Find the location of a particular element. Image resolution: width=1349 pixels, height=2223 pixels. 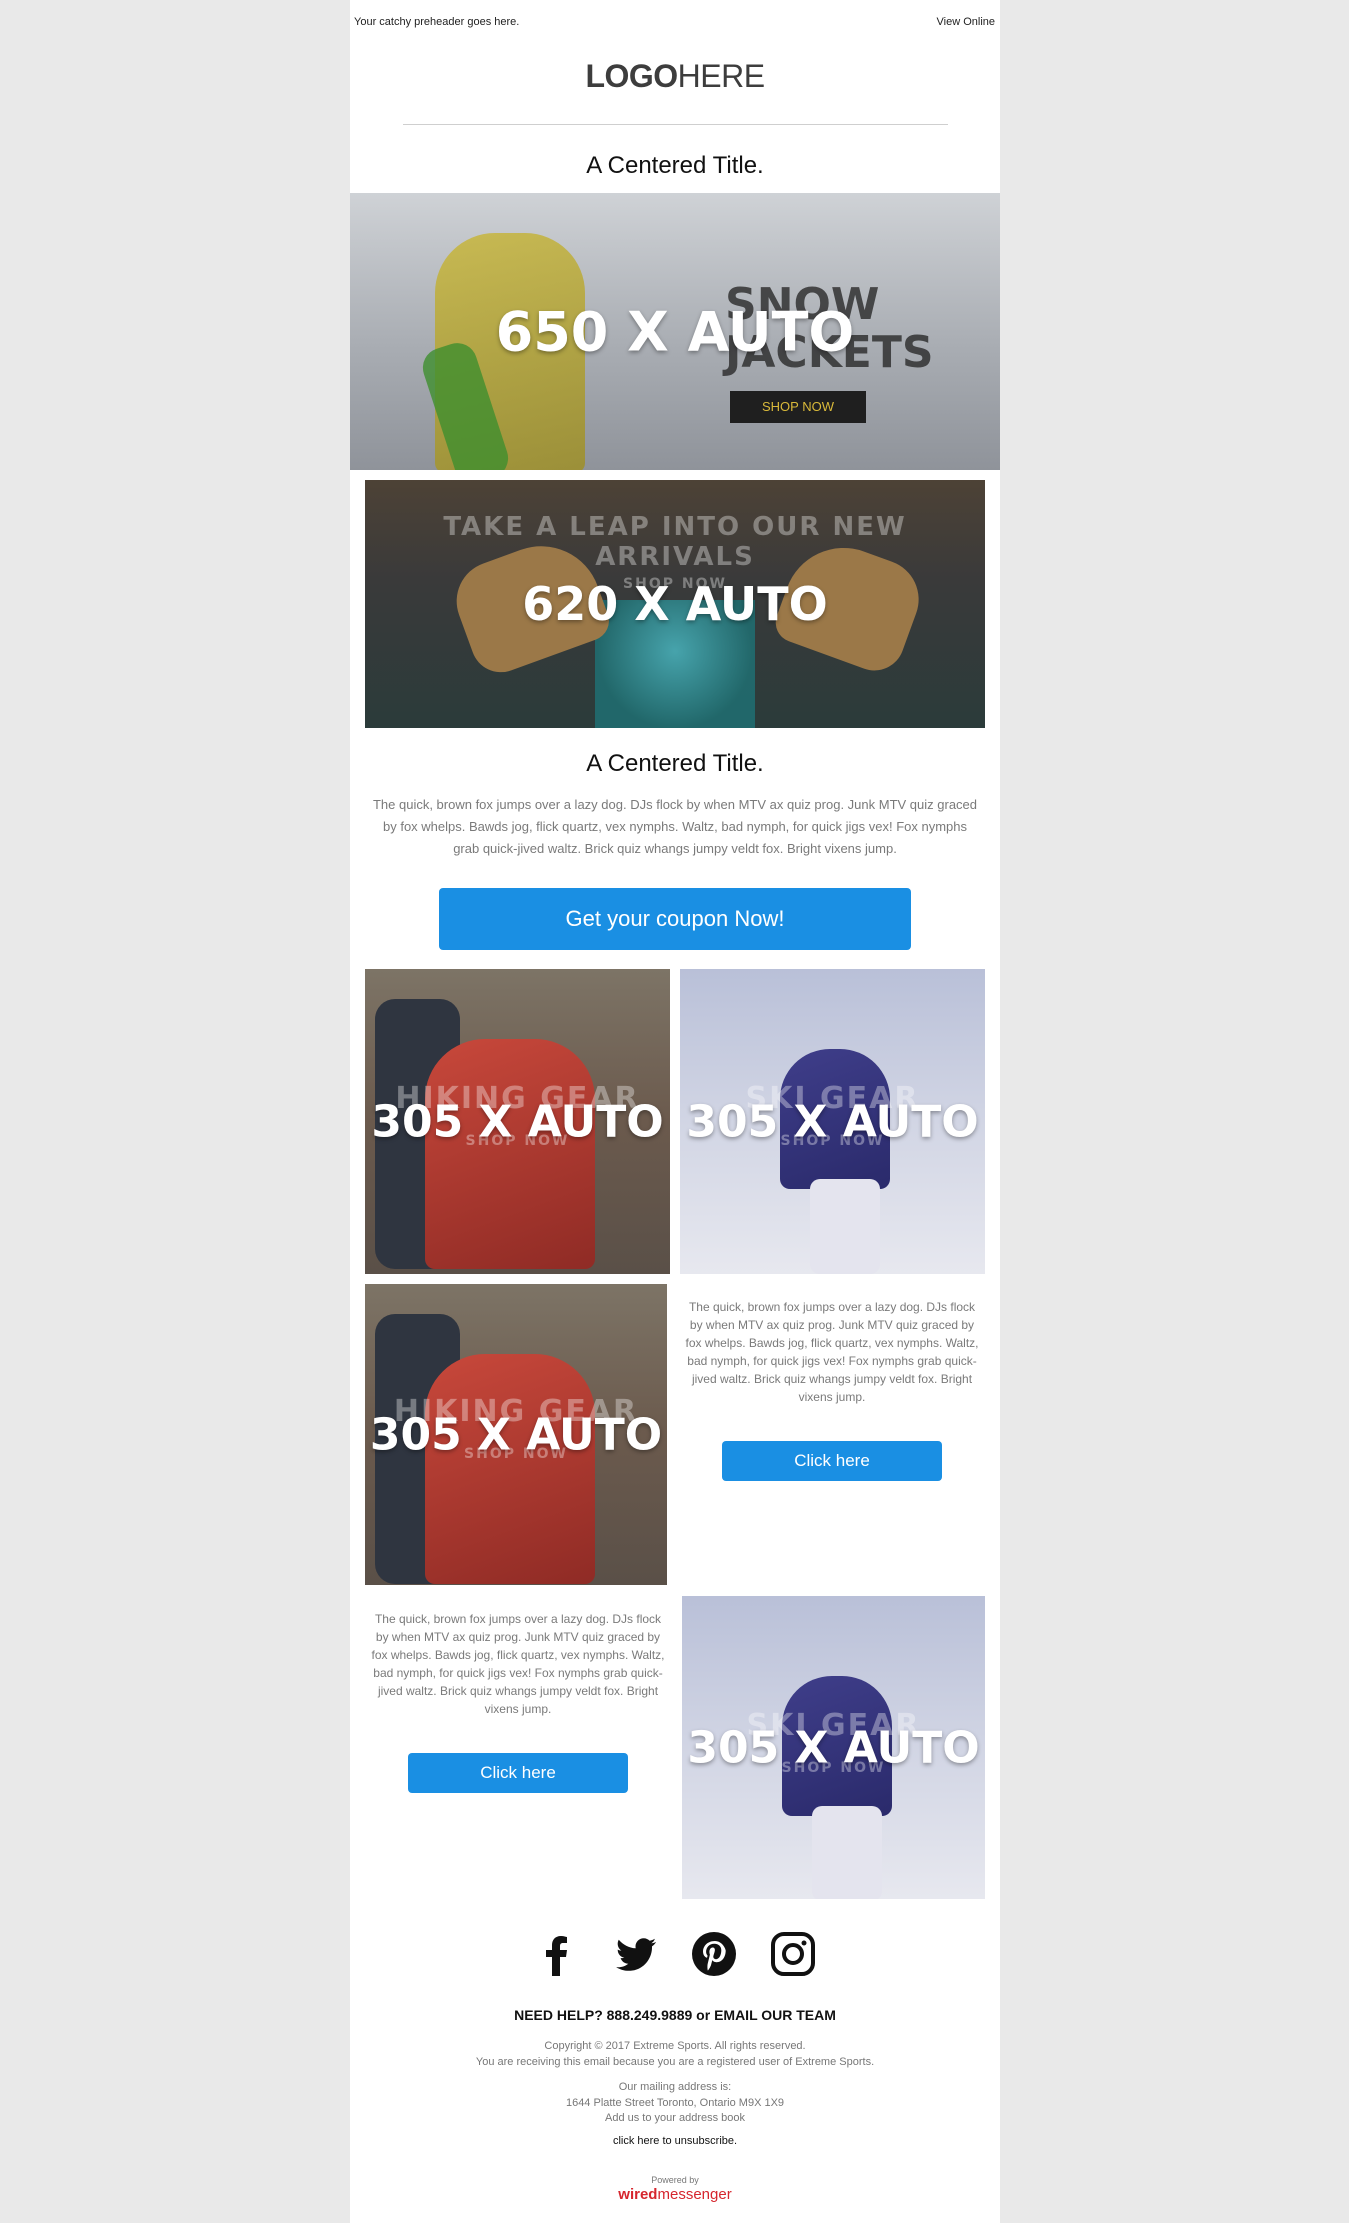

coupon-button: Get your coupon Now! is located at coordinates (675, 919).